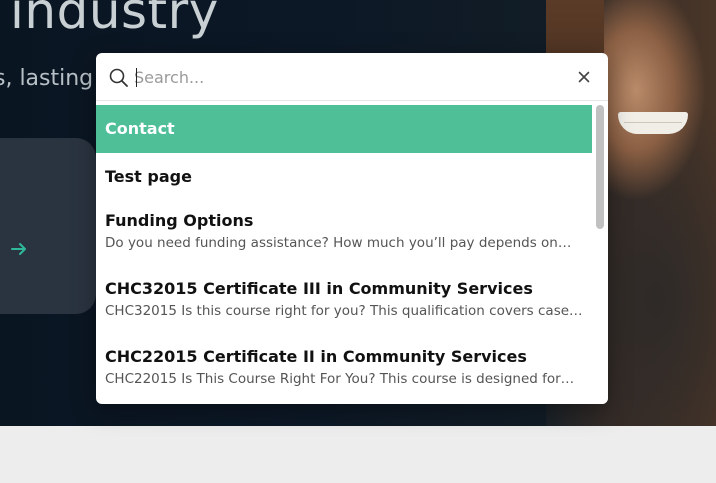  I want to click on search-result-contact: Contact, so click(344, 129).